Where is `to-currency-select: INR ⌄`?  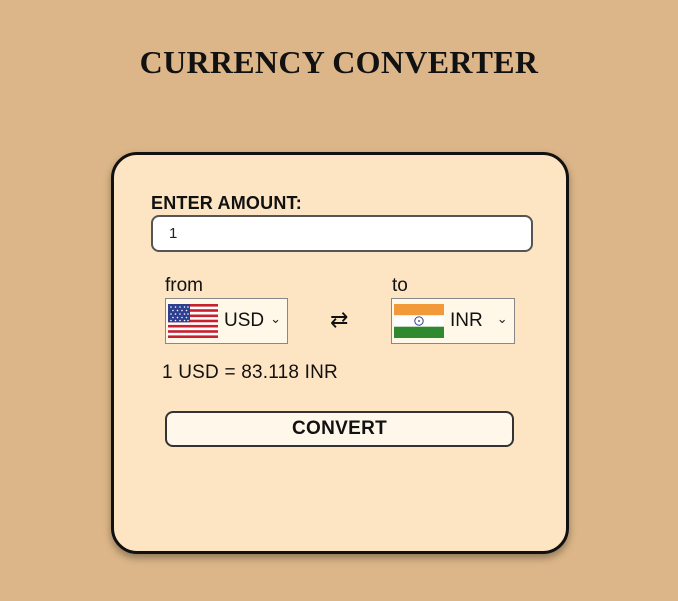 to-currency-select: INR ⌄ is located at coordinates (453, 321).